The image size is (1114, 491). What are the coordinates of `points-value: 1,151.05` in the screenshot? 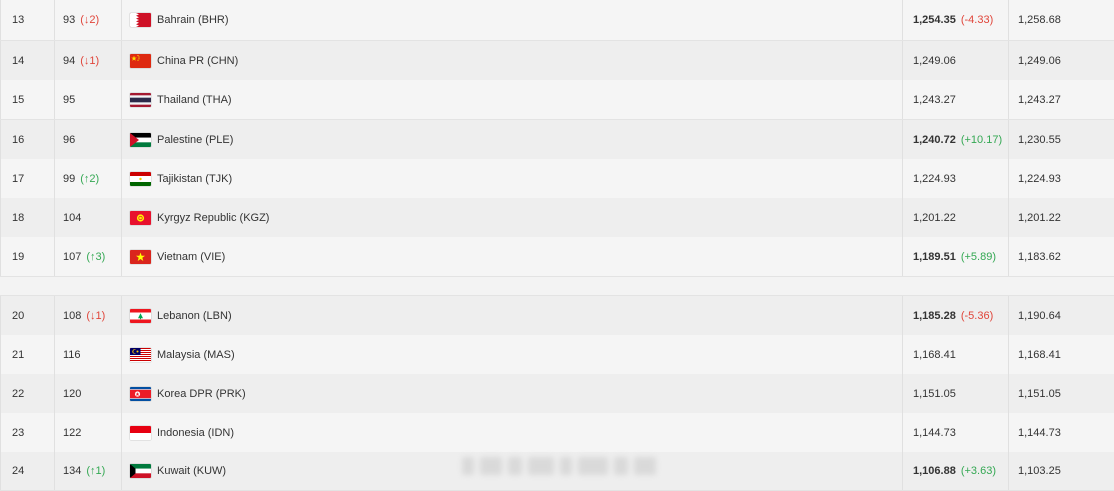 It's located at (934, 393).